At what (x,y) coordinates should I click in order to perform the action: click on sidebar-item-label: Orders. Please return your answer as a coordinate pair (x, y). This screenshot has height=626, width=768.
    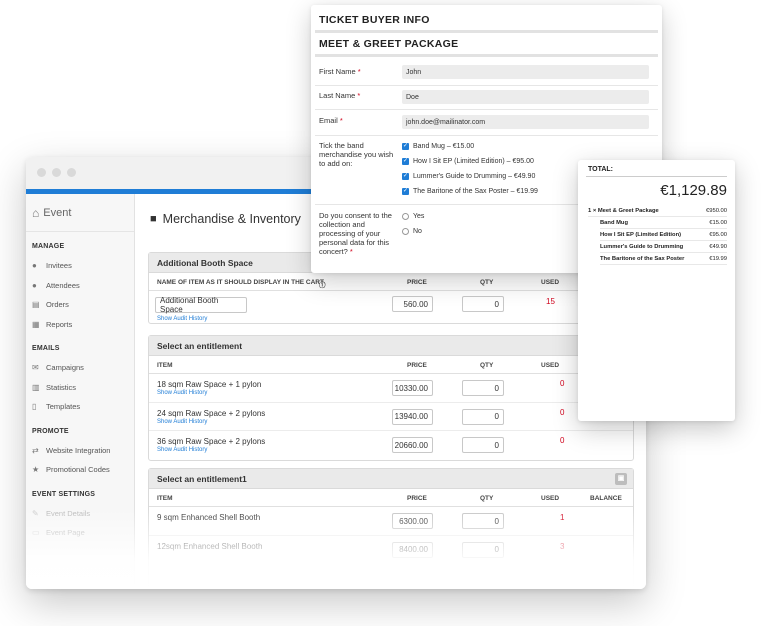
    Looking at the image, I should click on (57, 305).